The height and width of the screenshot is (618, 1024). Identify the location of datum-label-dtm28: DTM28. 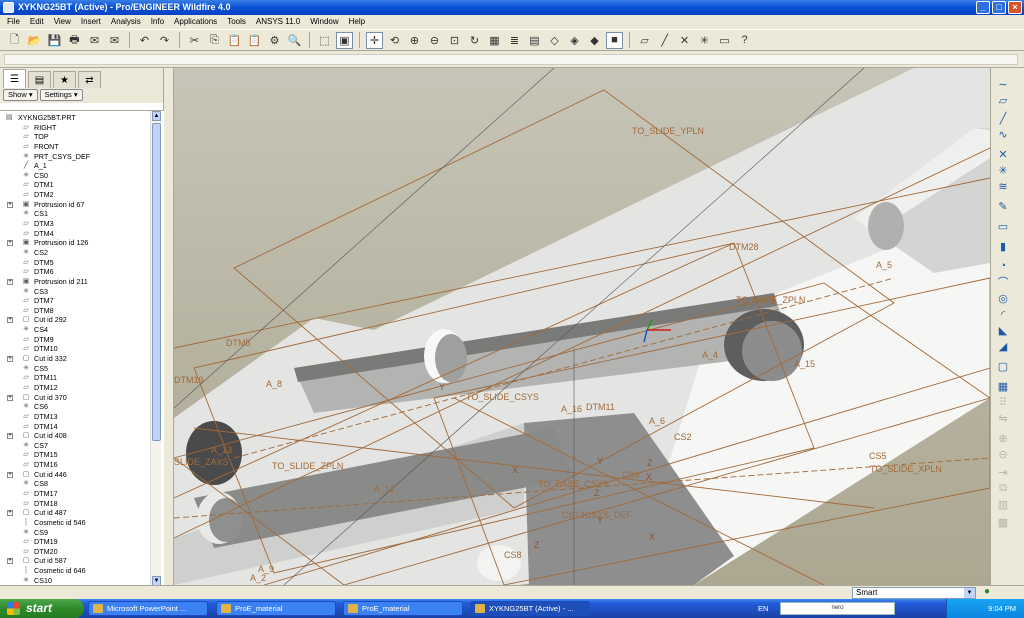
(744, 247).